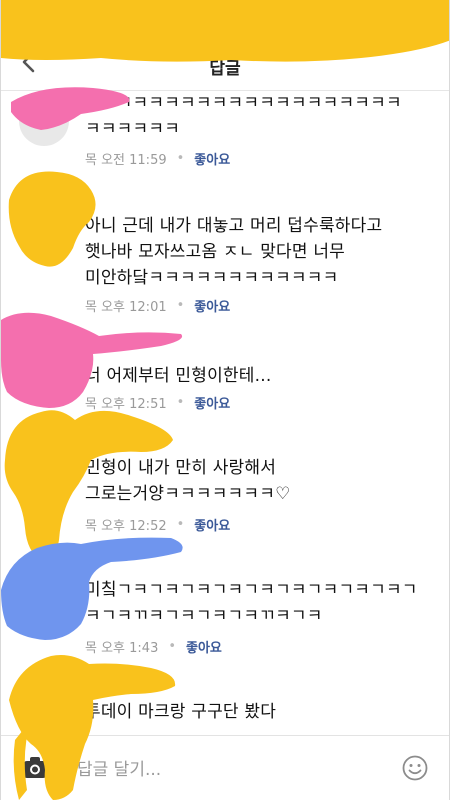 The width and height of the screenshot is (450, 800). What do you see at coordinates (126, 526) in the screenshot?
I see `comment-time: 목 오후 12:52` at bounding box center [126, 526].